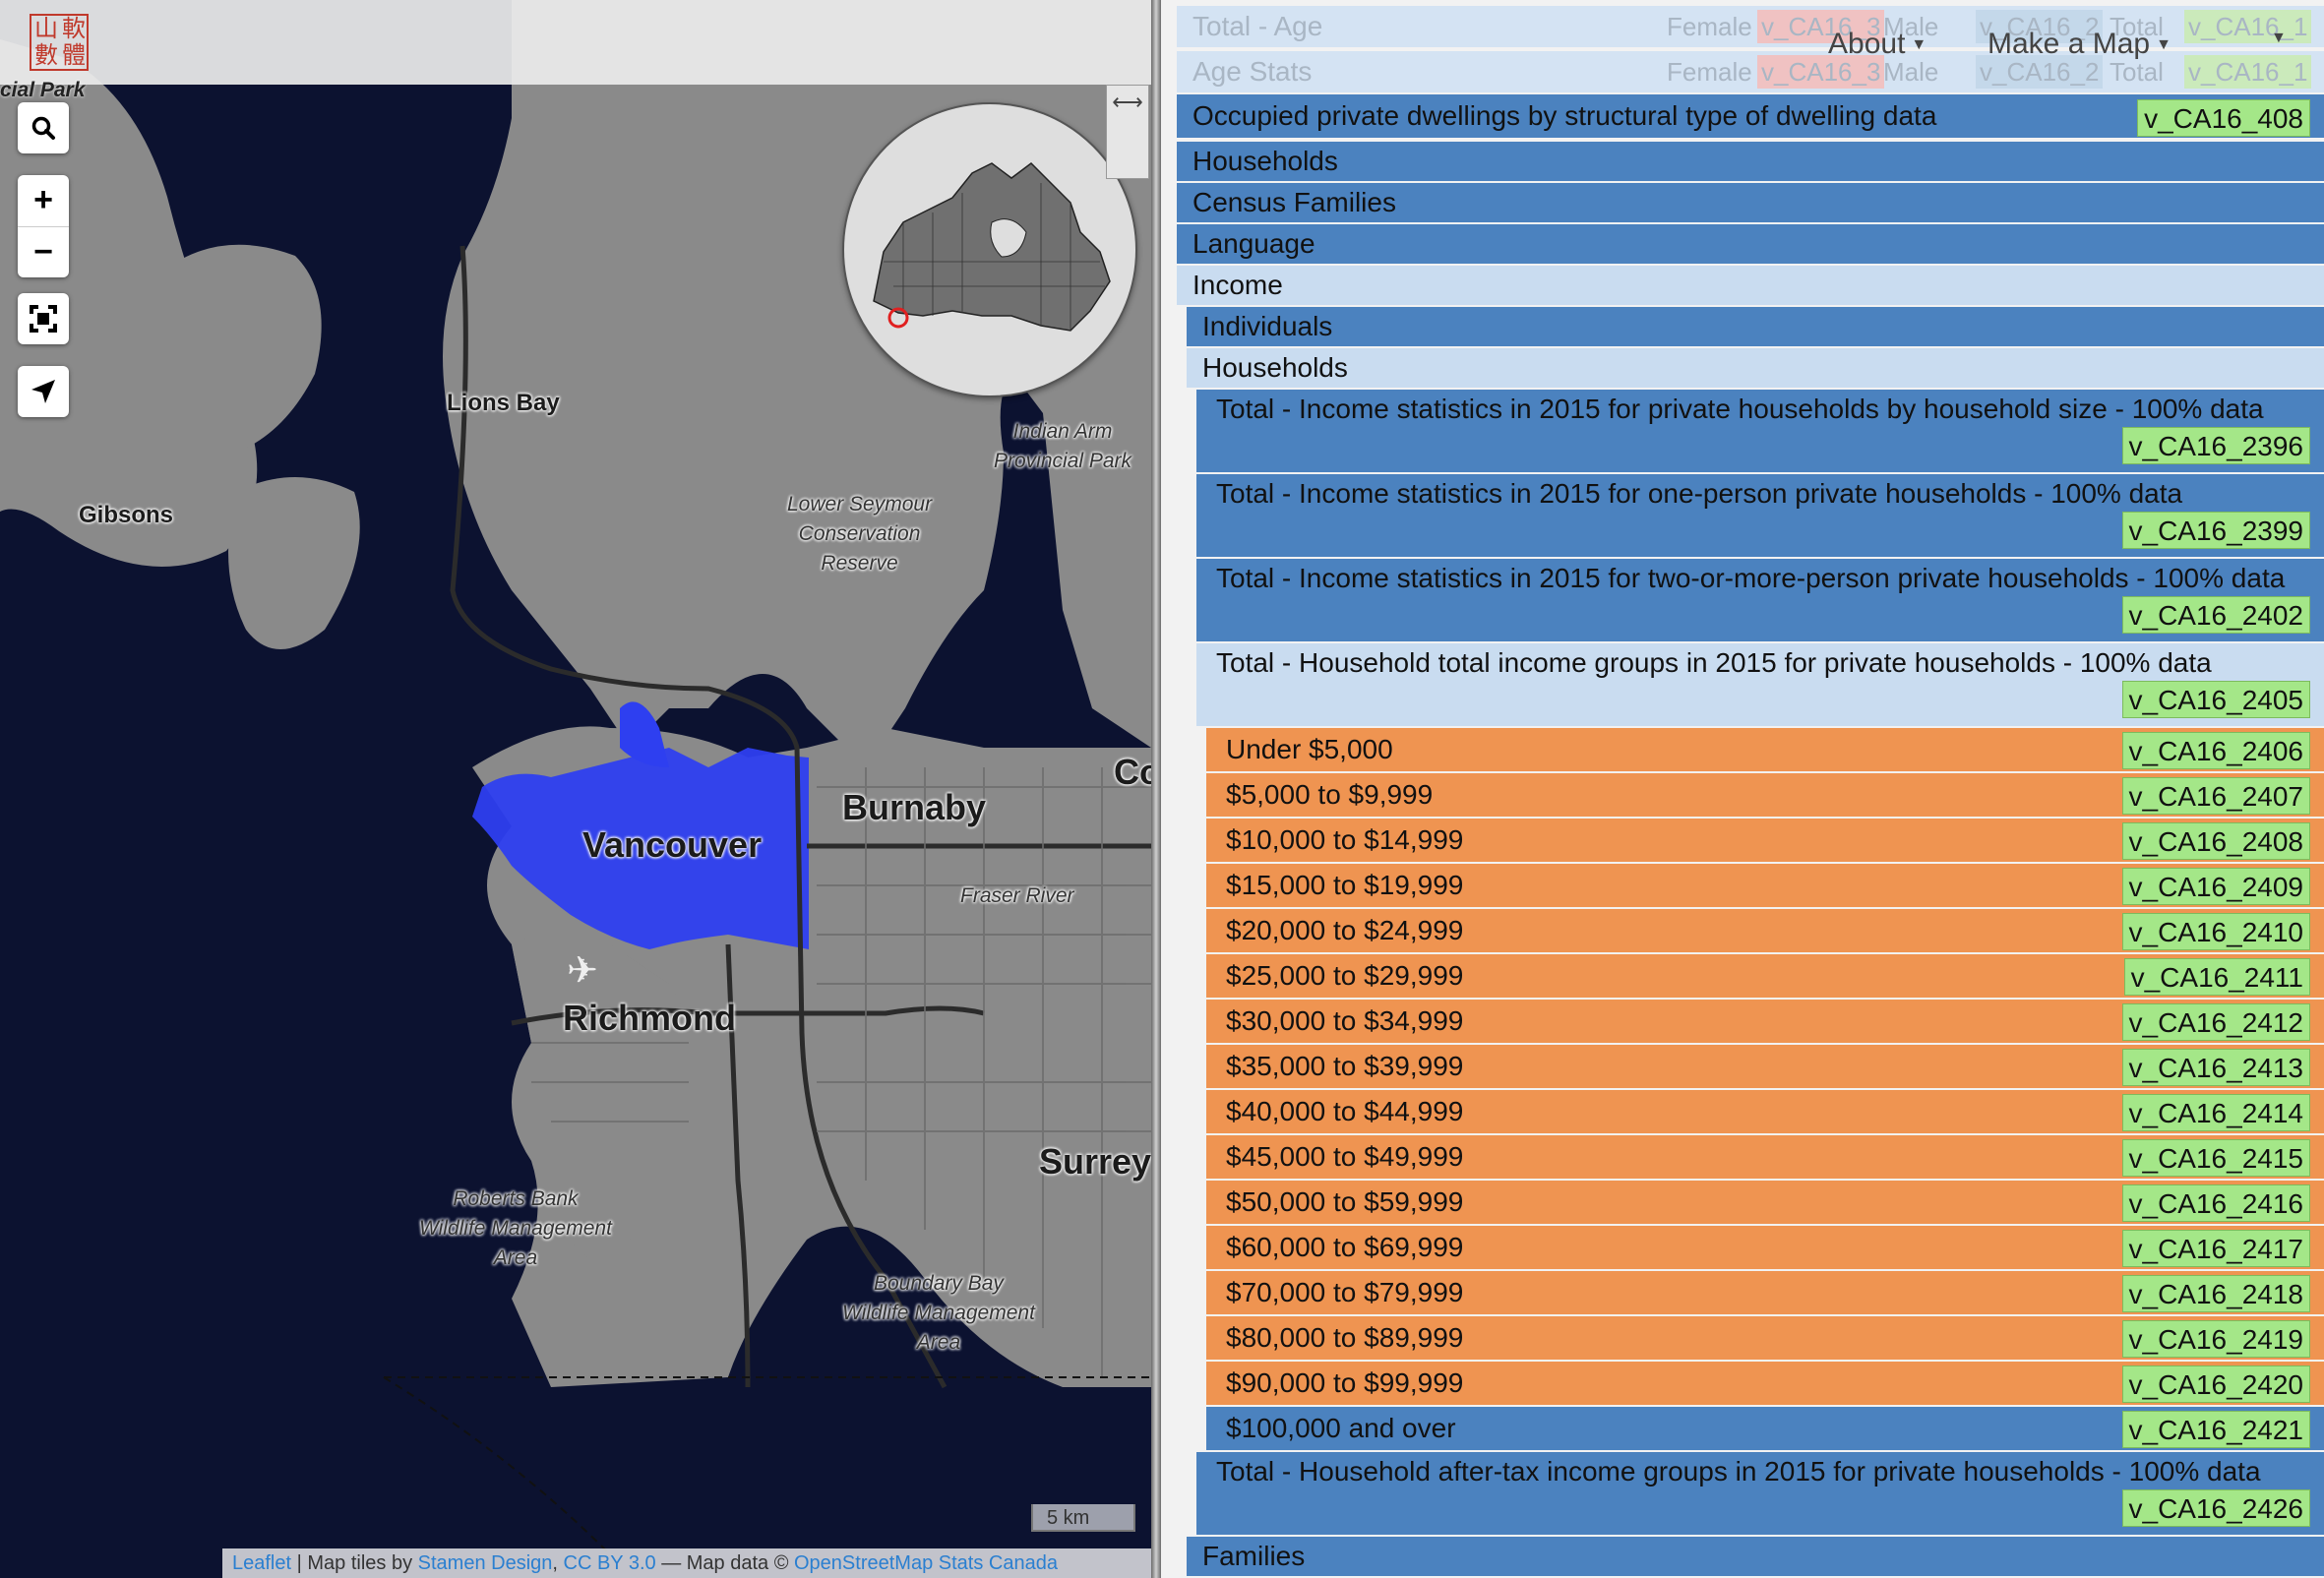 This screenshot has height=1578, width=2324. What do you see at coordinates (2215, 841) in the screenshot?
I see `variable-code: v_CA16_2408` at bounding box center [2215, 841].